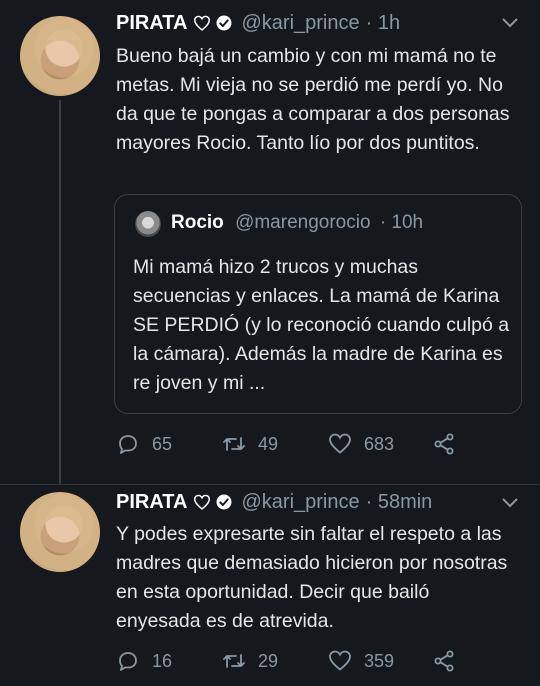  What do you see at coordinates (361, 661) in the screenshot?
I see `like-button: 359` at bounding box center [361, 661].